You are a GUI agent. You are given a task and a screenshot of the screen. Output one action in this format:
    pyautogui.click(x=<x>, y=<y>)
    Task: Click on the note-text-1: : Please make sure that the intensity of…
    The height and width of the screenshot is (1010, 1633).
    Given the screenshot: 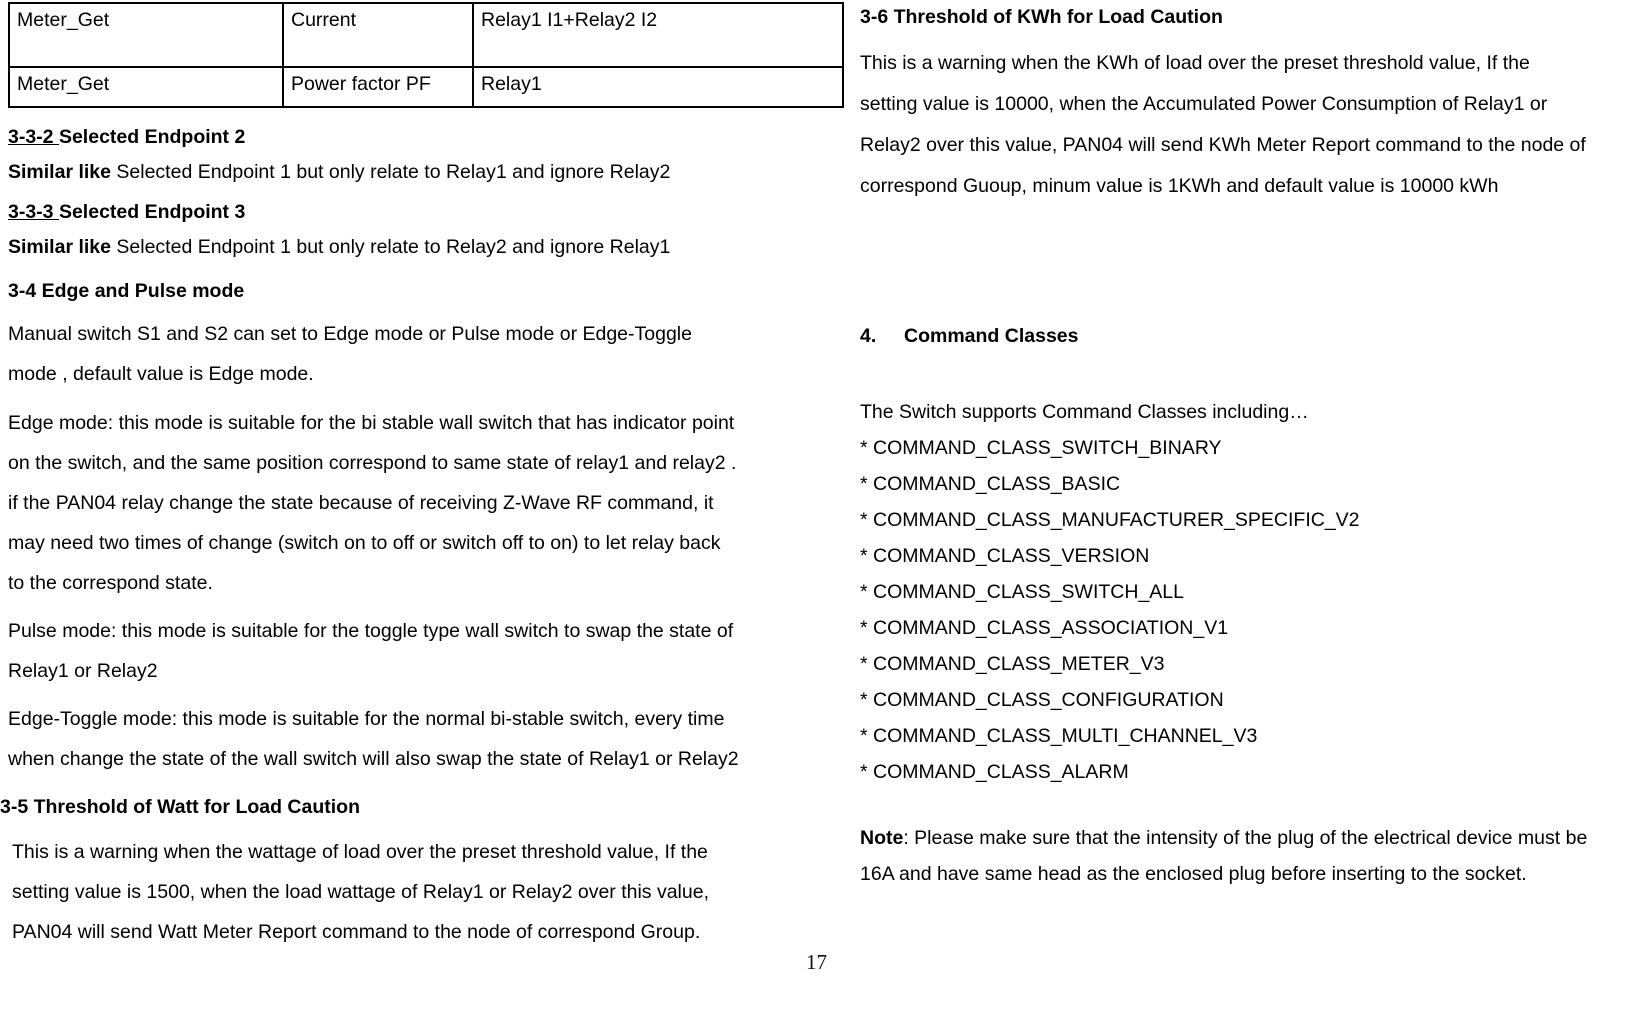 What is the action you would take?
    pyautogui.click(x=1245, y=838)
    